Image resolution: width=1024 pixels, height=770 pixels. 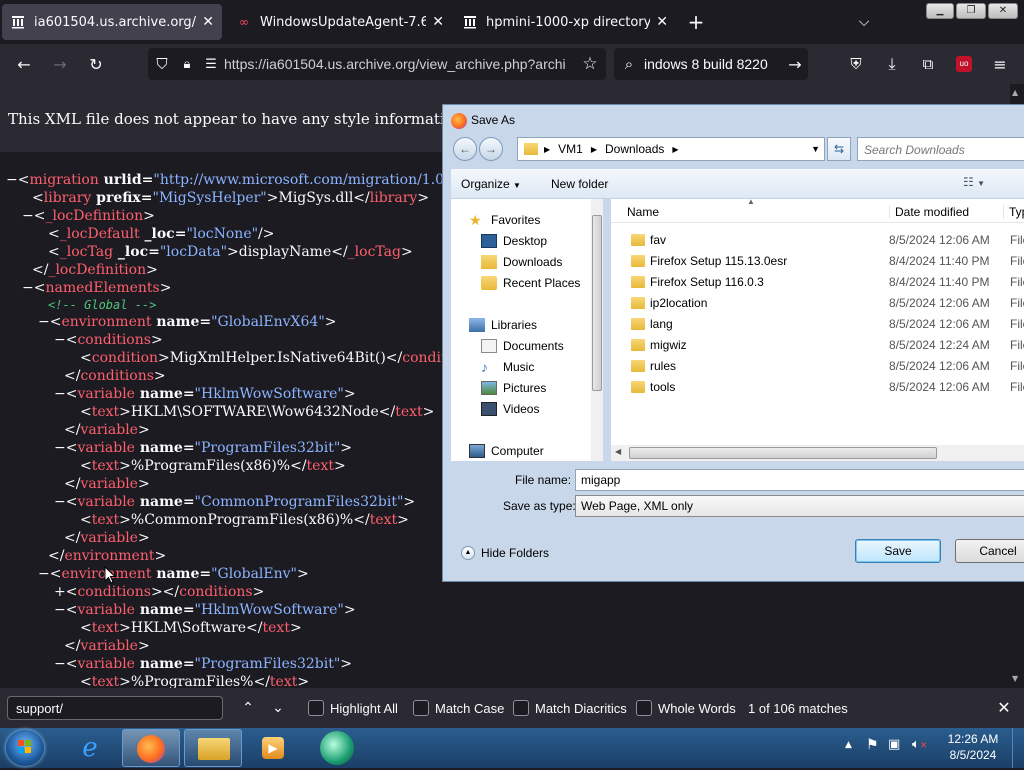 I want to click on highlight-all-checkbox, so click(x=316, y=708).